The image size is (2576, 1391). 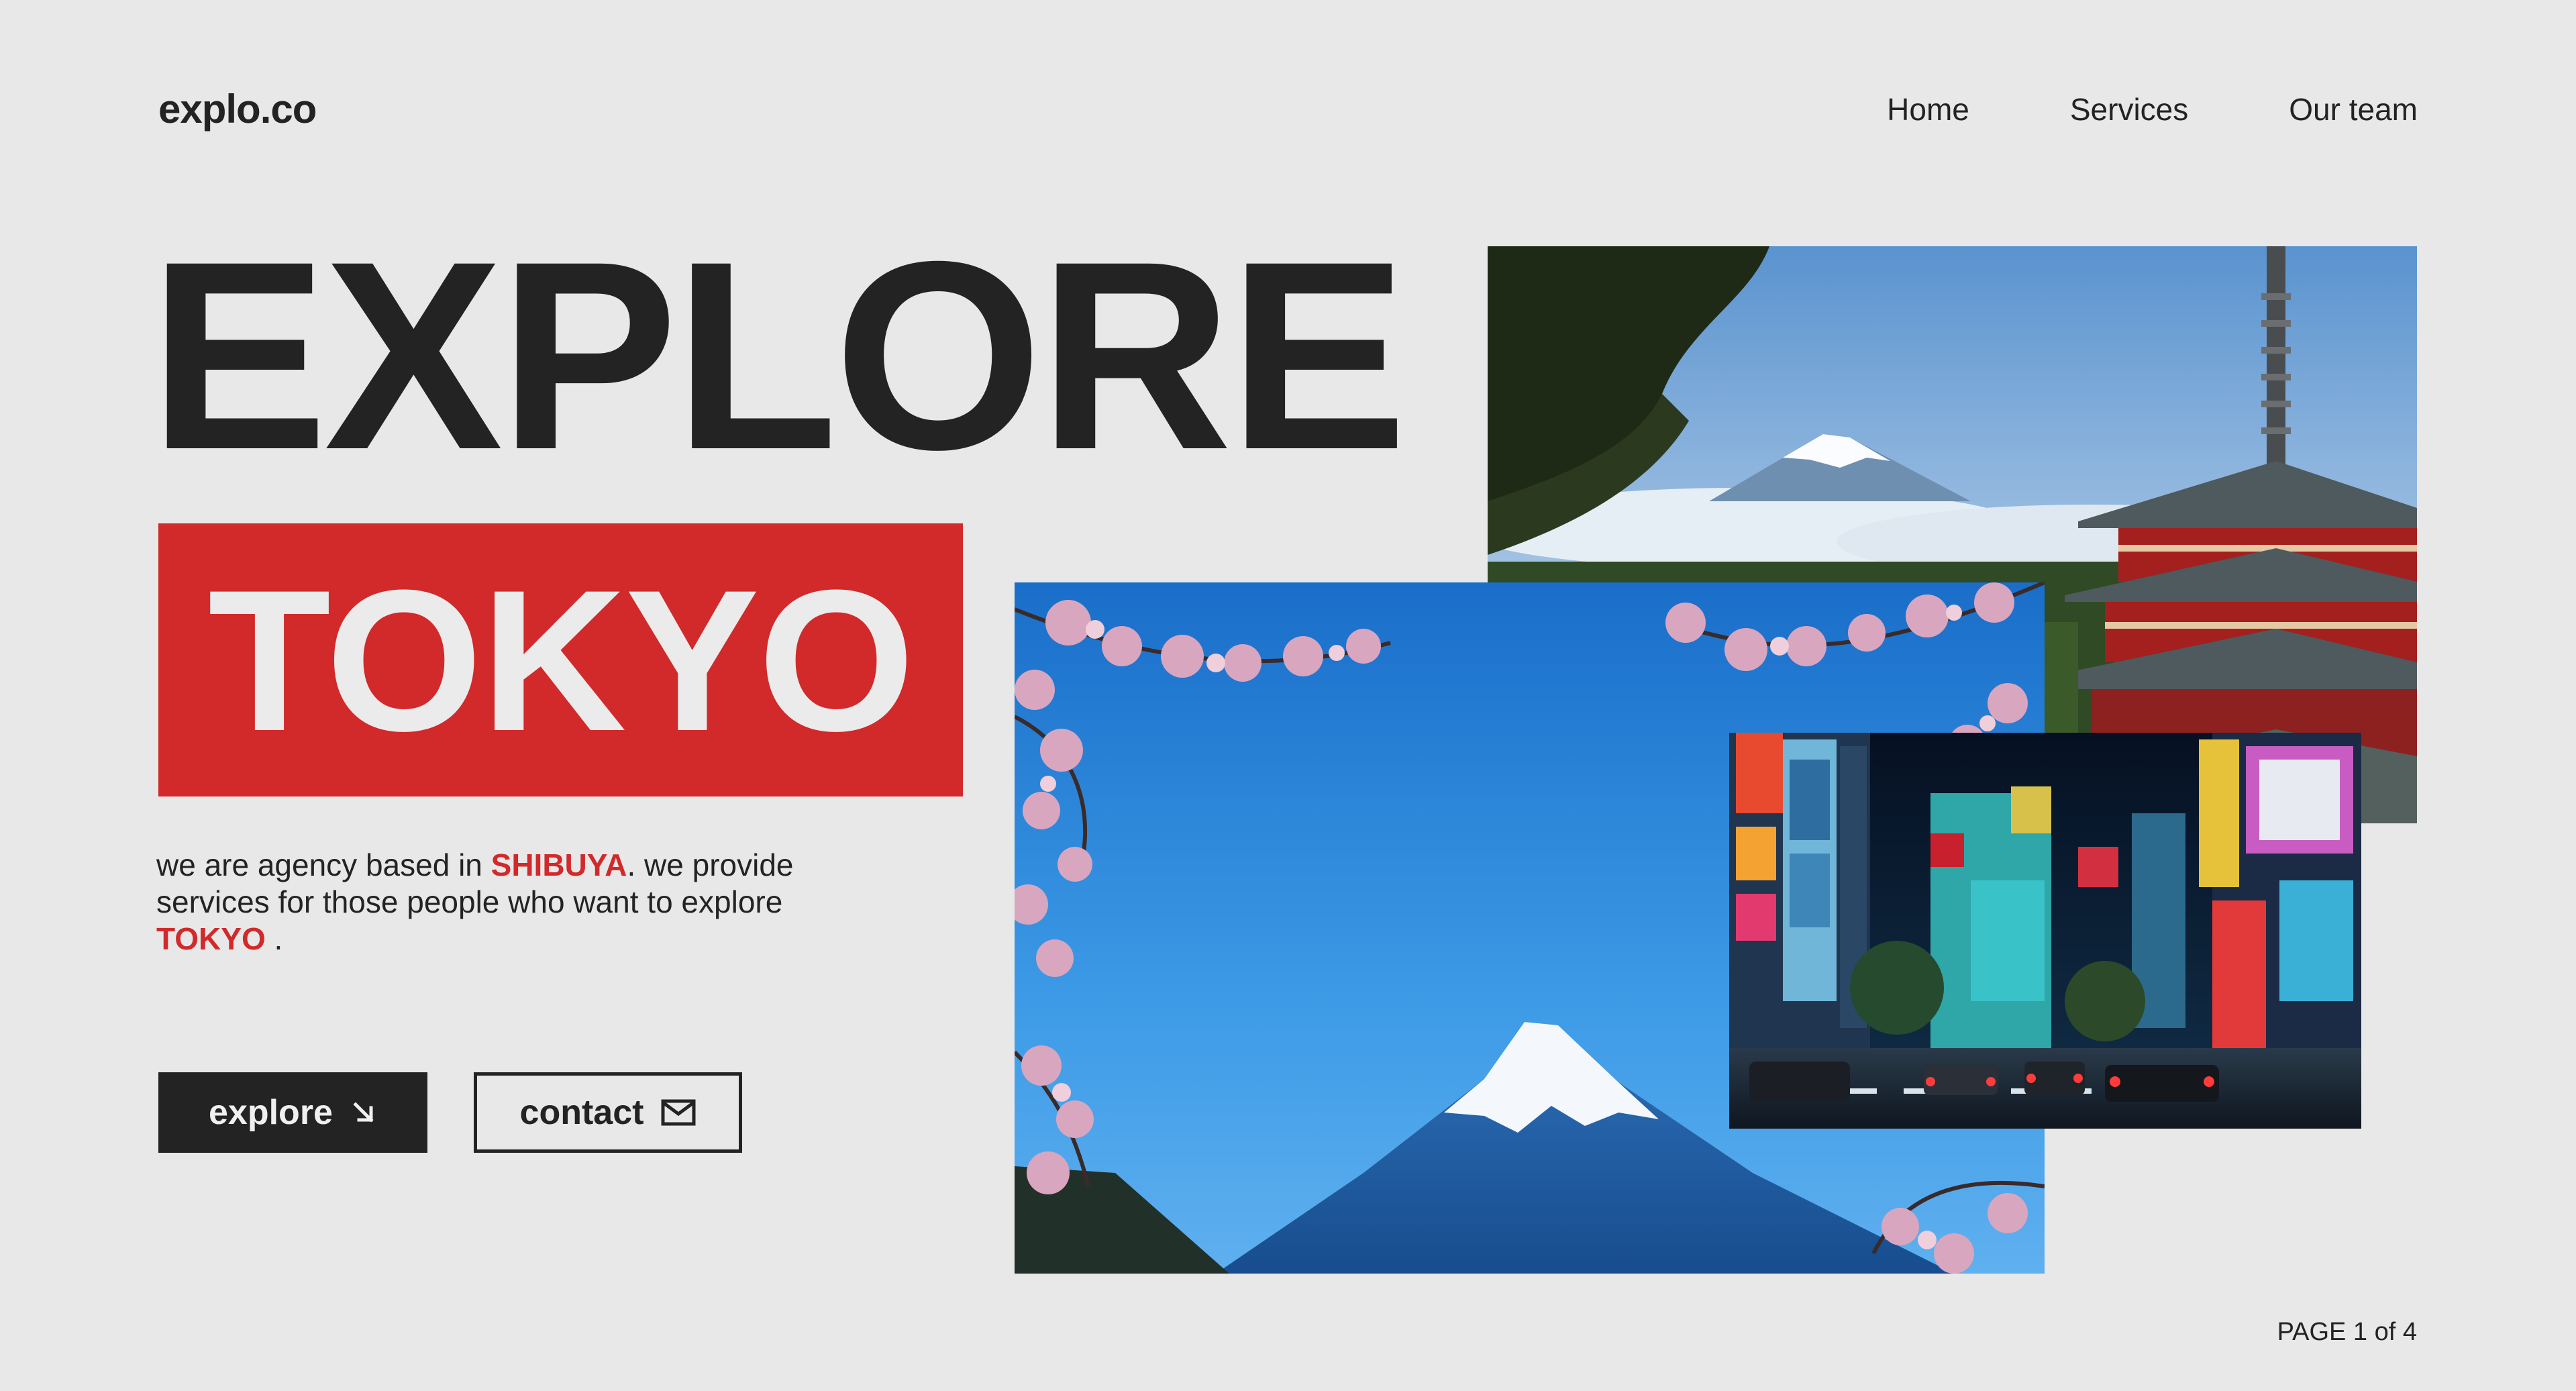 I want to click on hero-title-tokyo-banner: TOKYO, so click(x=560, y=659).